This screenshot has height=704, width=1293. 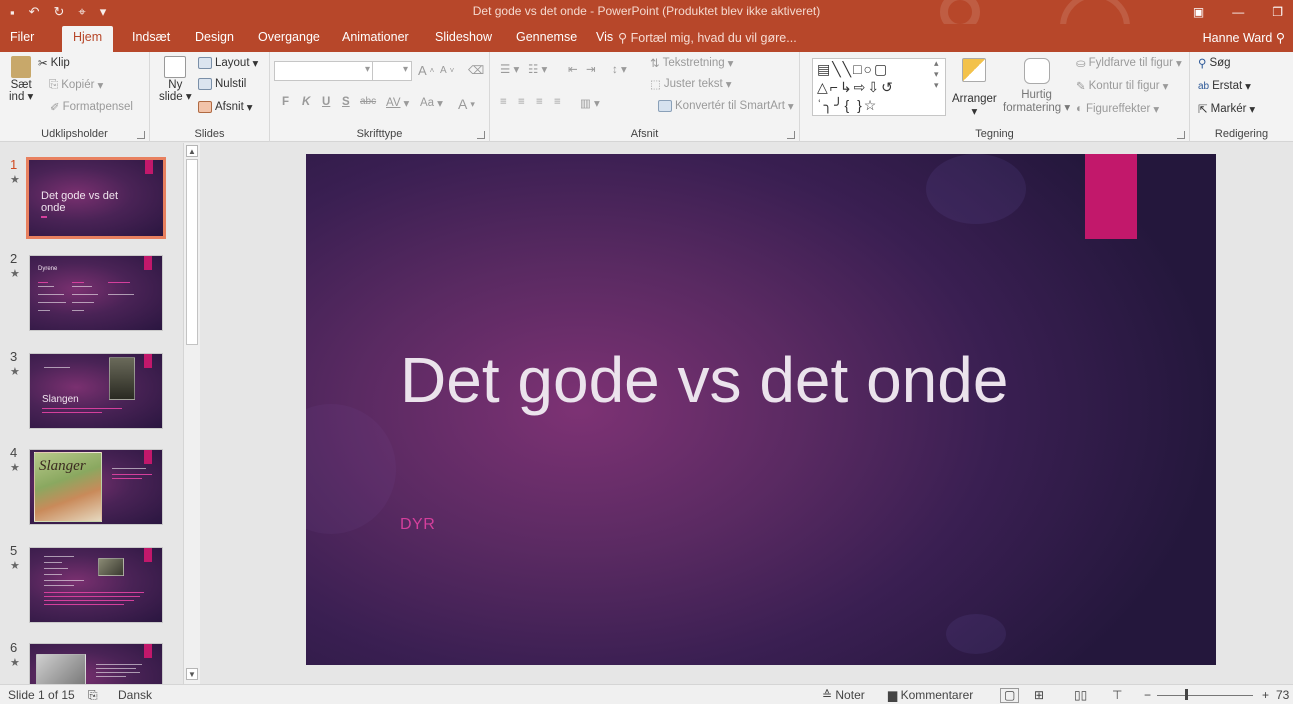 What do you see at coordinates (1265, 695) in the screenshot?
I see `zoom-in-icon: +` at bounding box center [1265, 695].